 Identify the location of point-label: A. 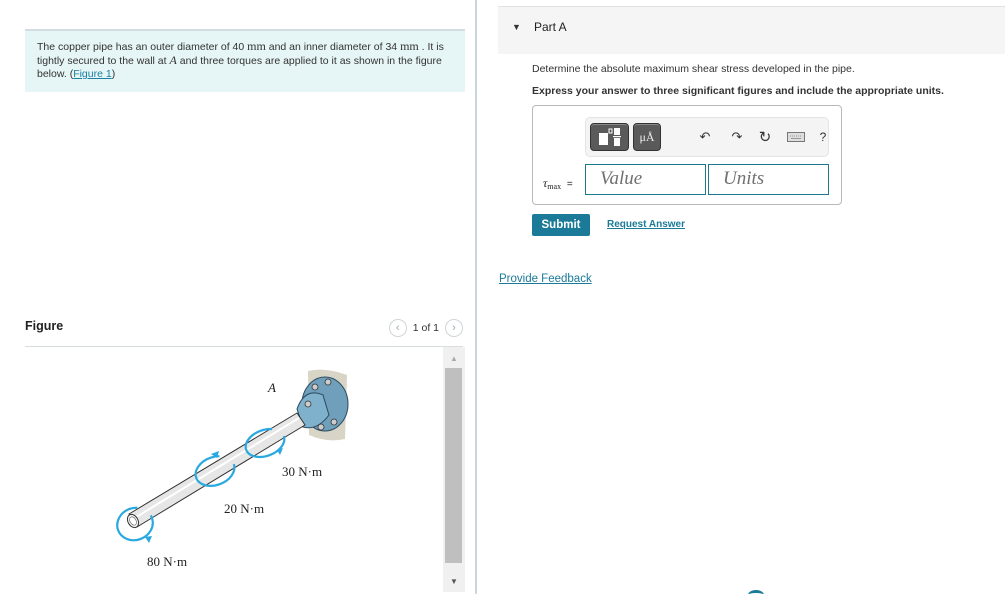
(173, 60).